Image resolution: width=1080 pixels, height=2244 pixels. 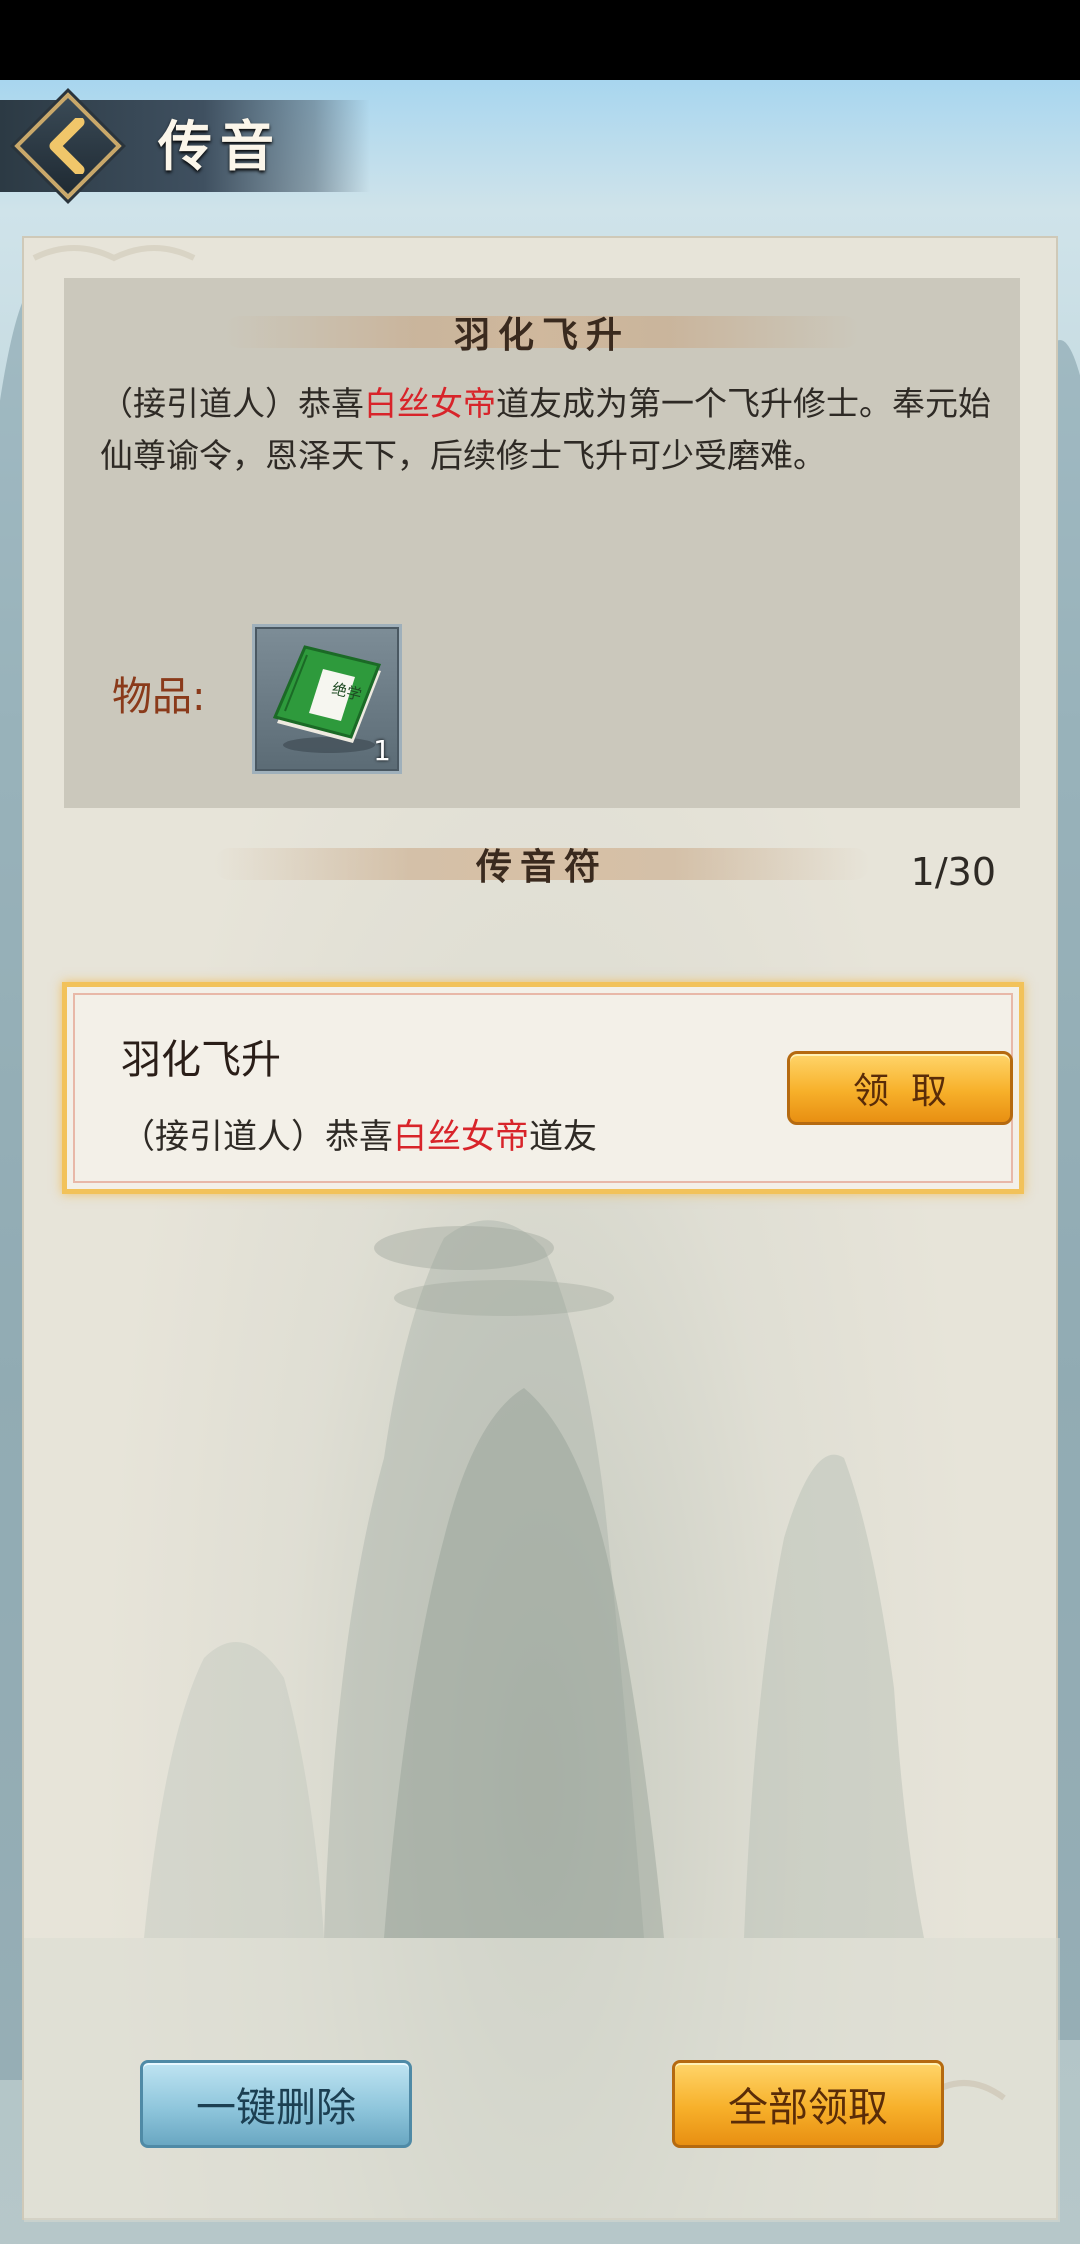 I want to click on detail-title: 羽化飞升, so click(x=541, y=335).